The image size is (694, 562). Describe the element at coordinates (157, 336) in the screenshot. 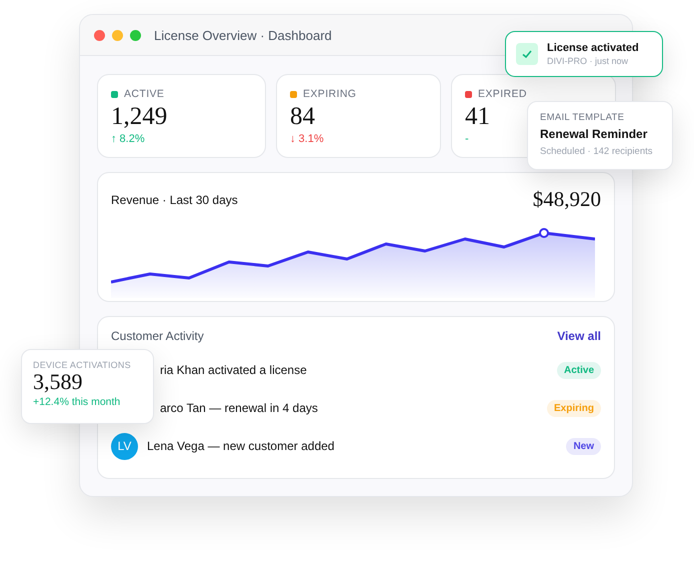

I see `section-title: Customer Activity` at that location.